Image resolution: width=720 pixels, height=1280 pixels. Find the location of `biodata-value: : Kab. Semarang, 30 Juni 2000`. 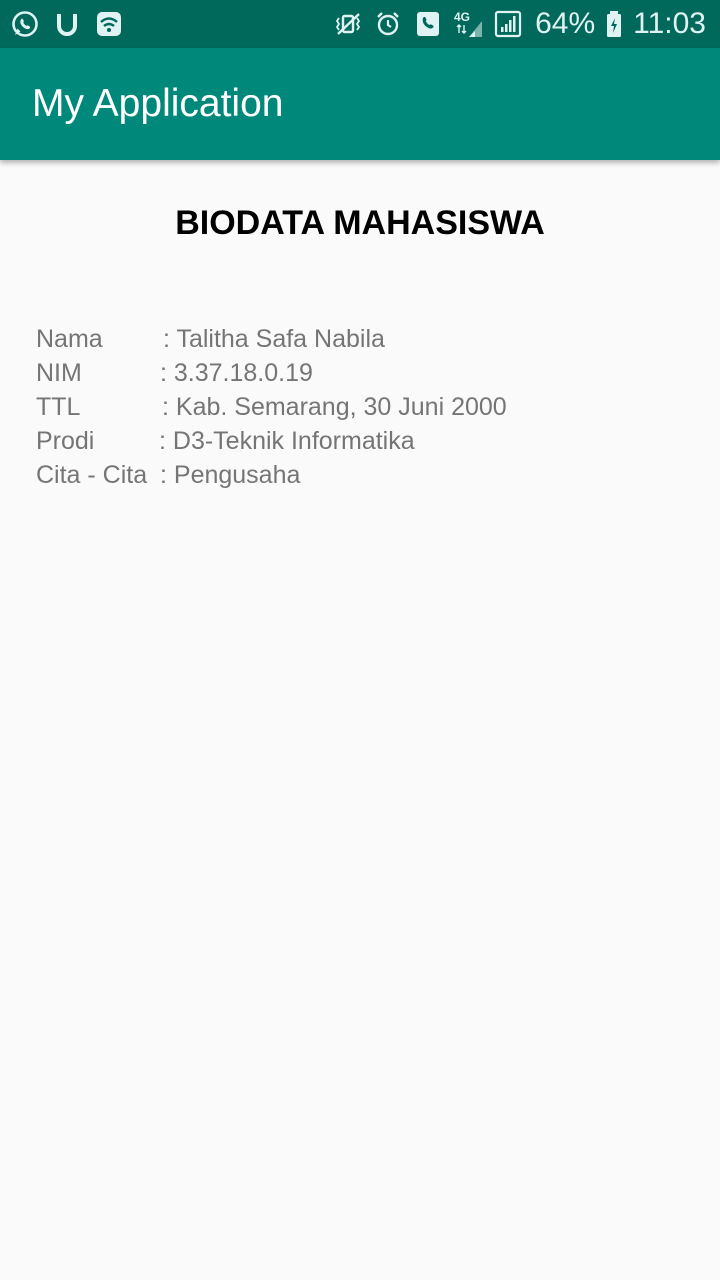

biodata-value: : Kab. Semarang, 30 Juni 2000 is located at coordinates (334, 407).